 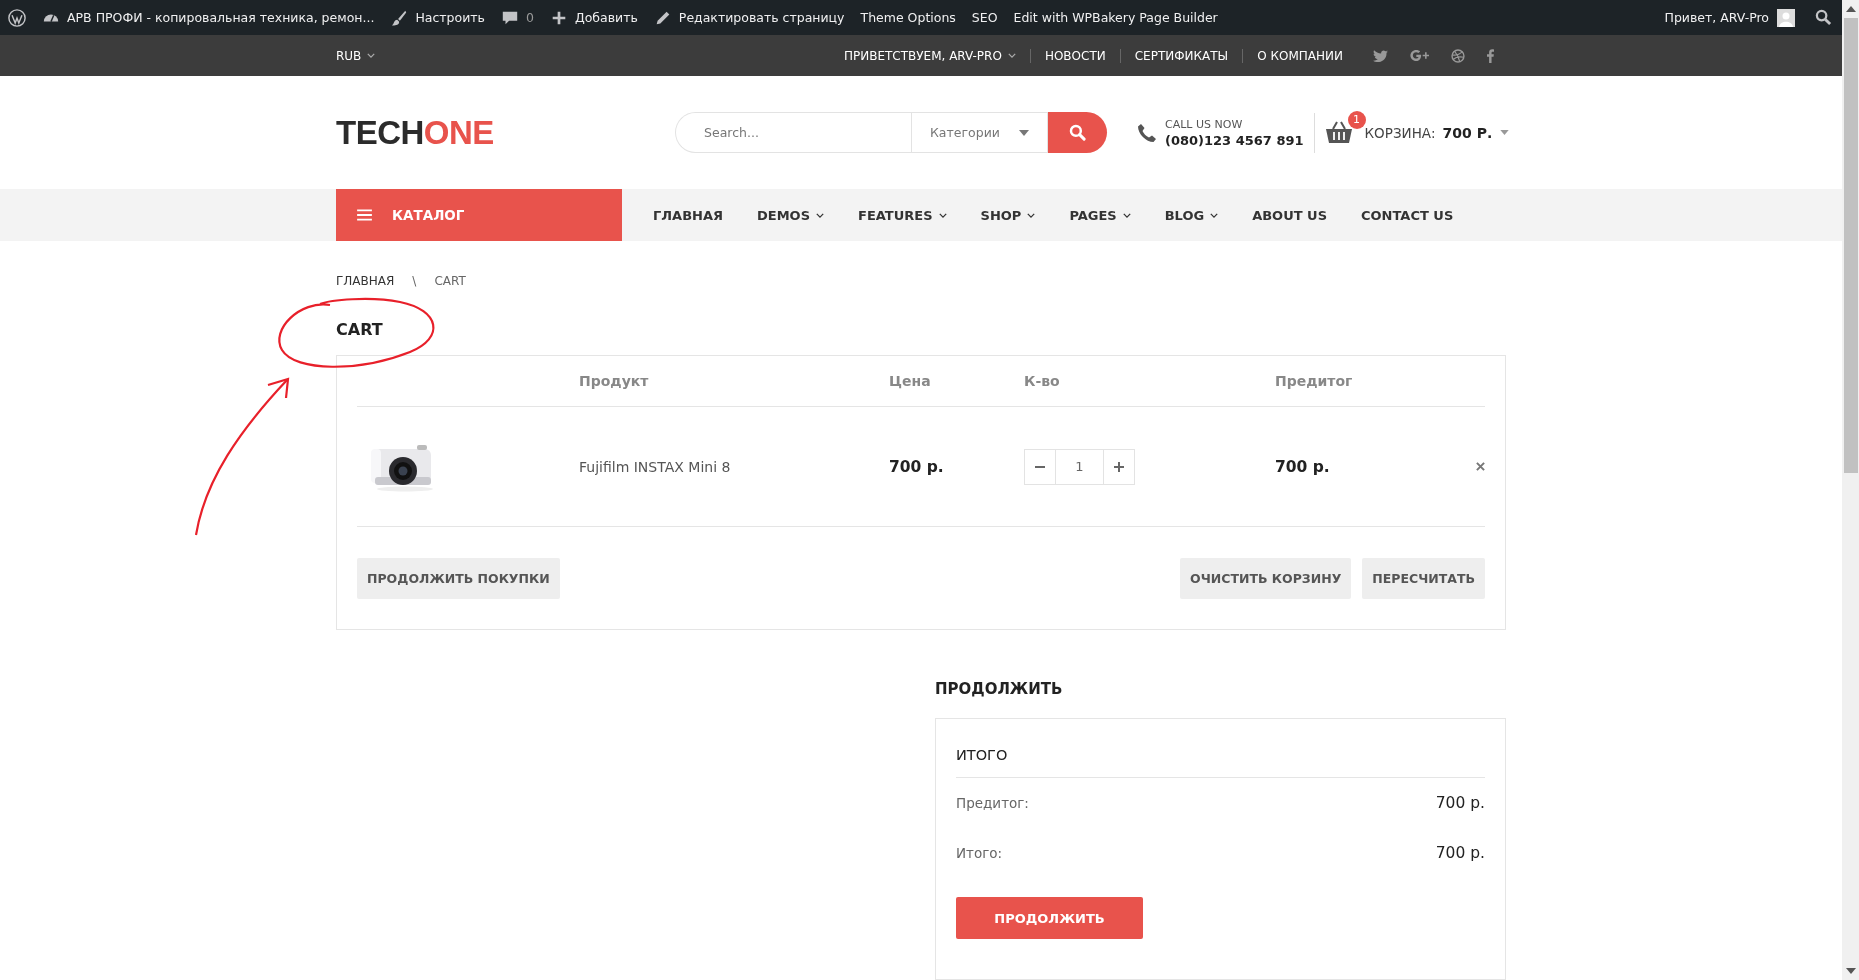 What do you see at coordinates (761, 17) in the screenshot?
I see `admin-bar-link: Редактировать страницу` at bounding box center [761, 17].